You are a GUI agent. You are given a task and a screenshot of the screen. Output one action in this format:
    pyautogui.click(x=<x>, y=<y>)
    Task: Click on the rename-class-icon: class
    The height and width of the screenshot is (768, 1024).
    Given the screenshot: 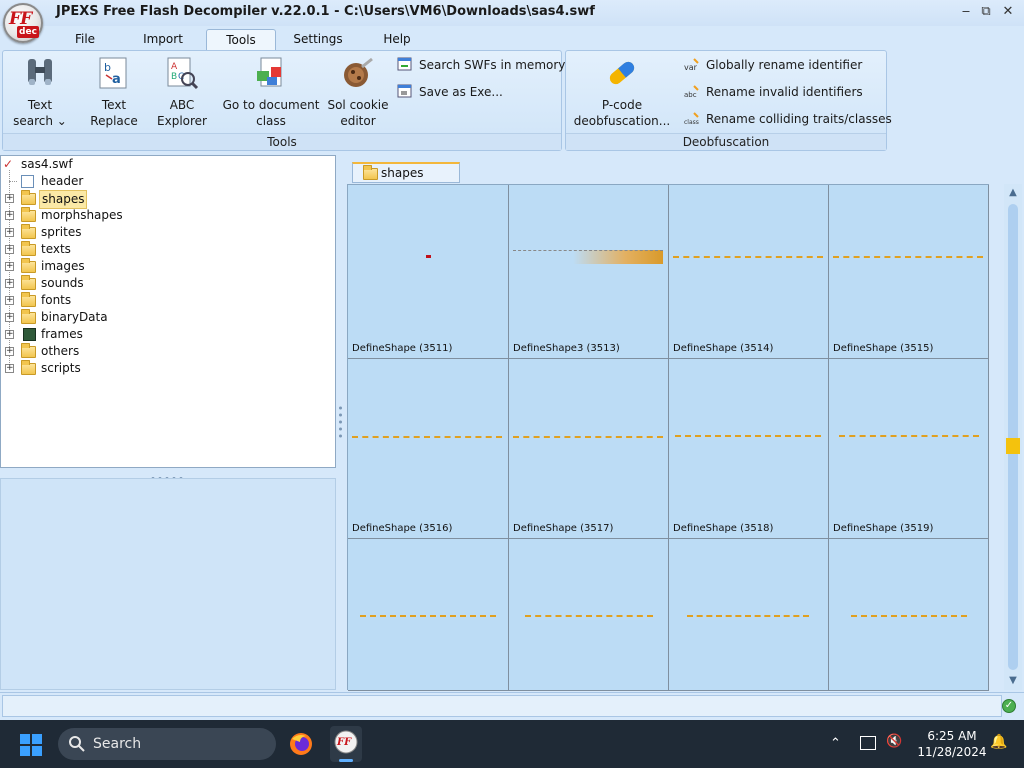 What is the action you would take?
    pyautogui.click(x=692, y=119)
    